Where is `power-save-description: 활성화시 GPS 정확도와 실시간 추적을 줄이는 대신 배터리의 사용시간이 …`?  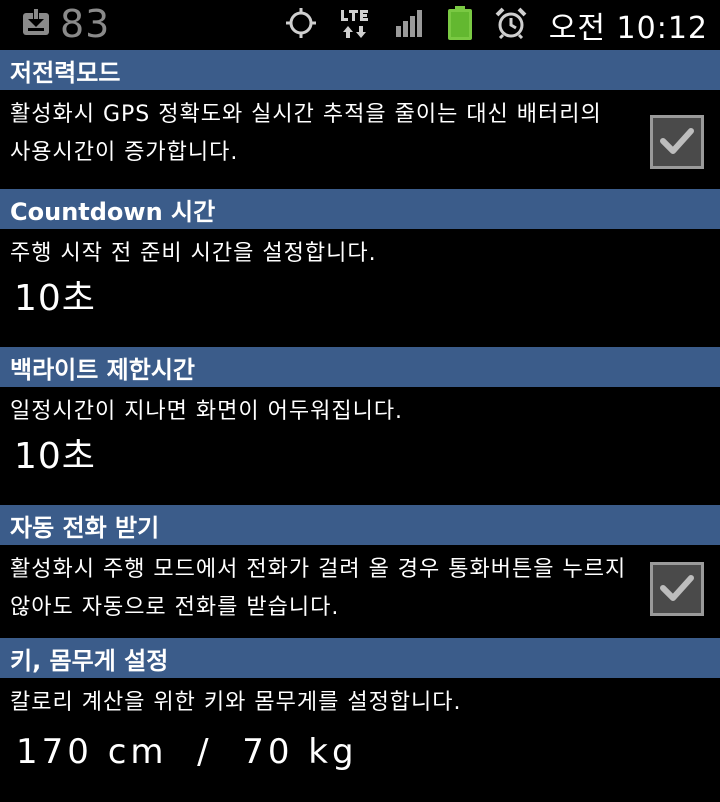 power-save-description: 활성화시 GPS 정확도와 실시간 추적을 줄이는 대신 배터리의 사용시간이 … is located at coordinates (306, 133).